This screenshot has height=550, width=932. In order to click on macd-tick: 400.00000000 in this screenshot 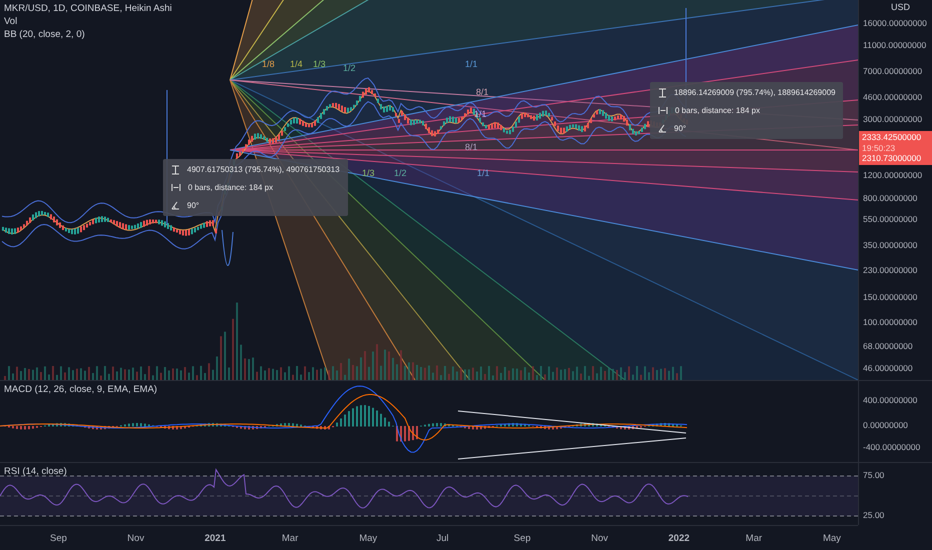, I will do `click(890, 400)`.